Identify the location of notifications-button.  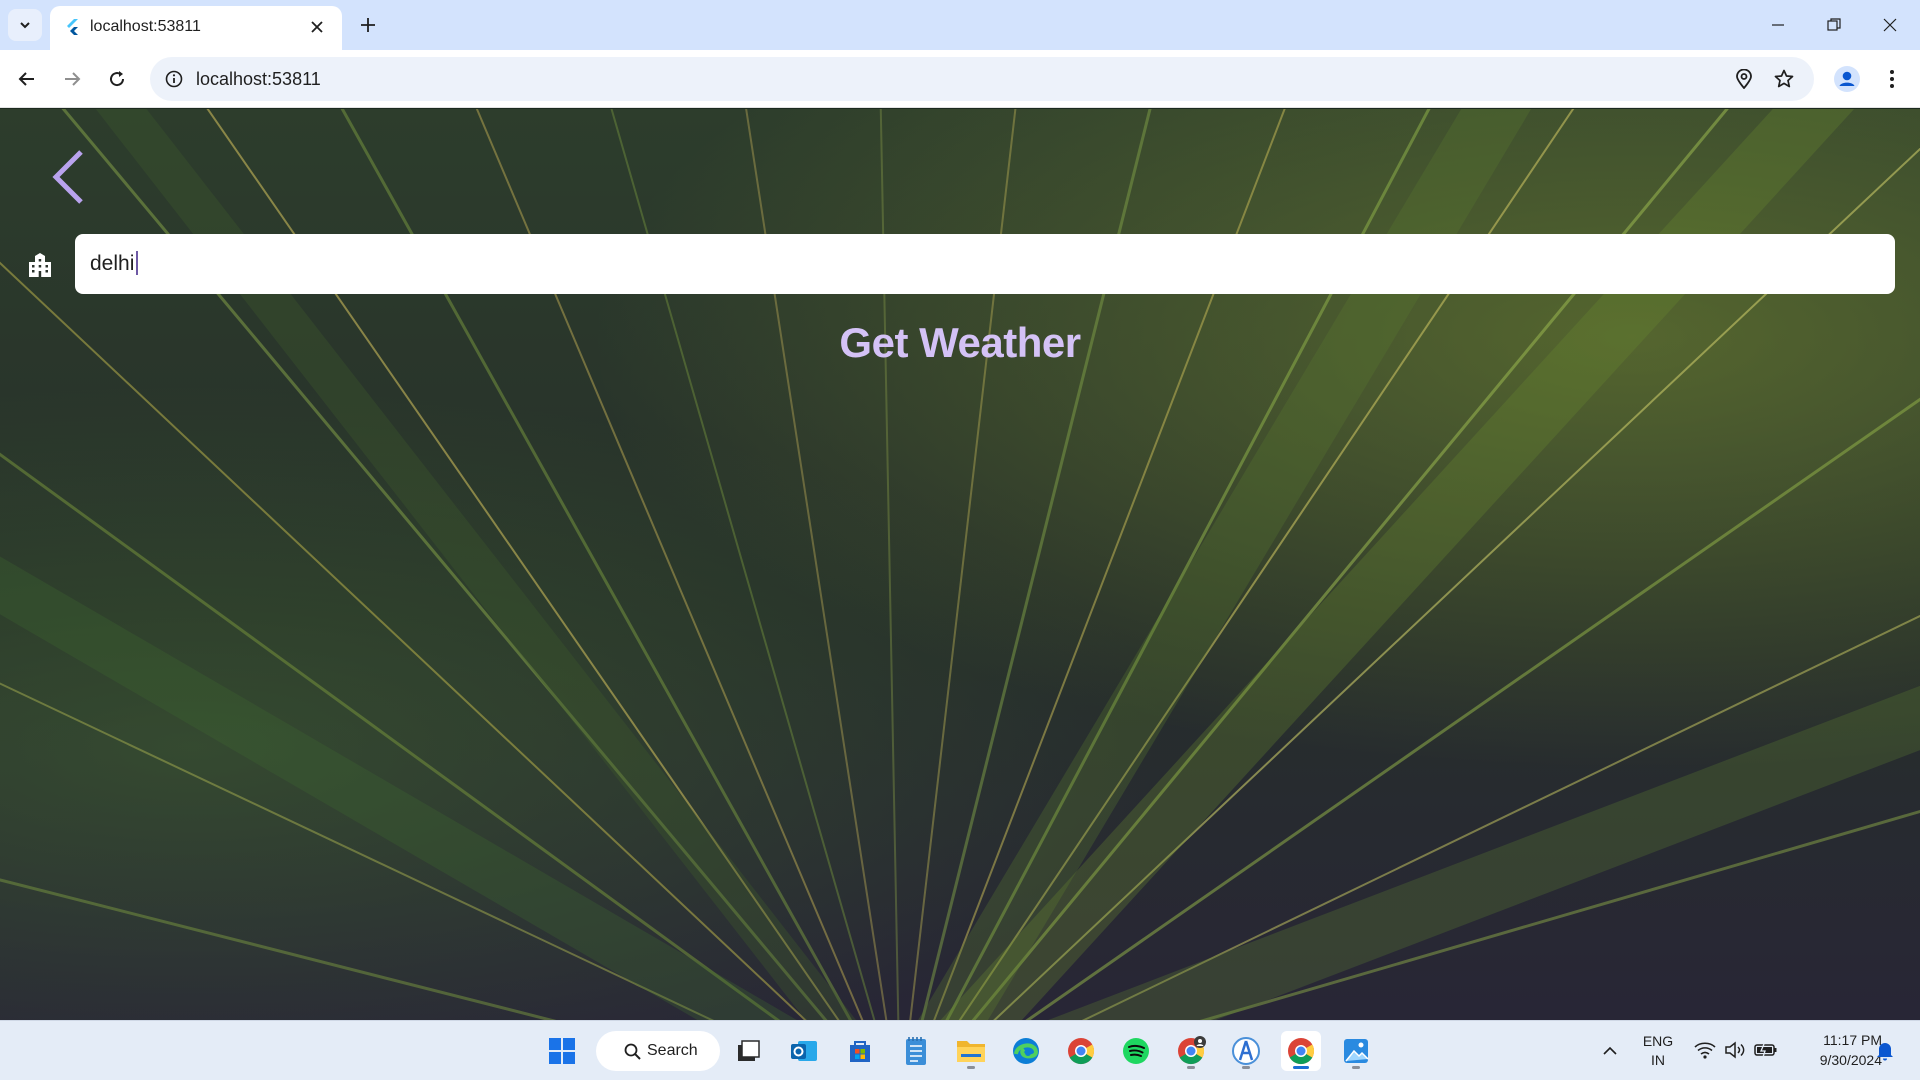
(1885, 1051).